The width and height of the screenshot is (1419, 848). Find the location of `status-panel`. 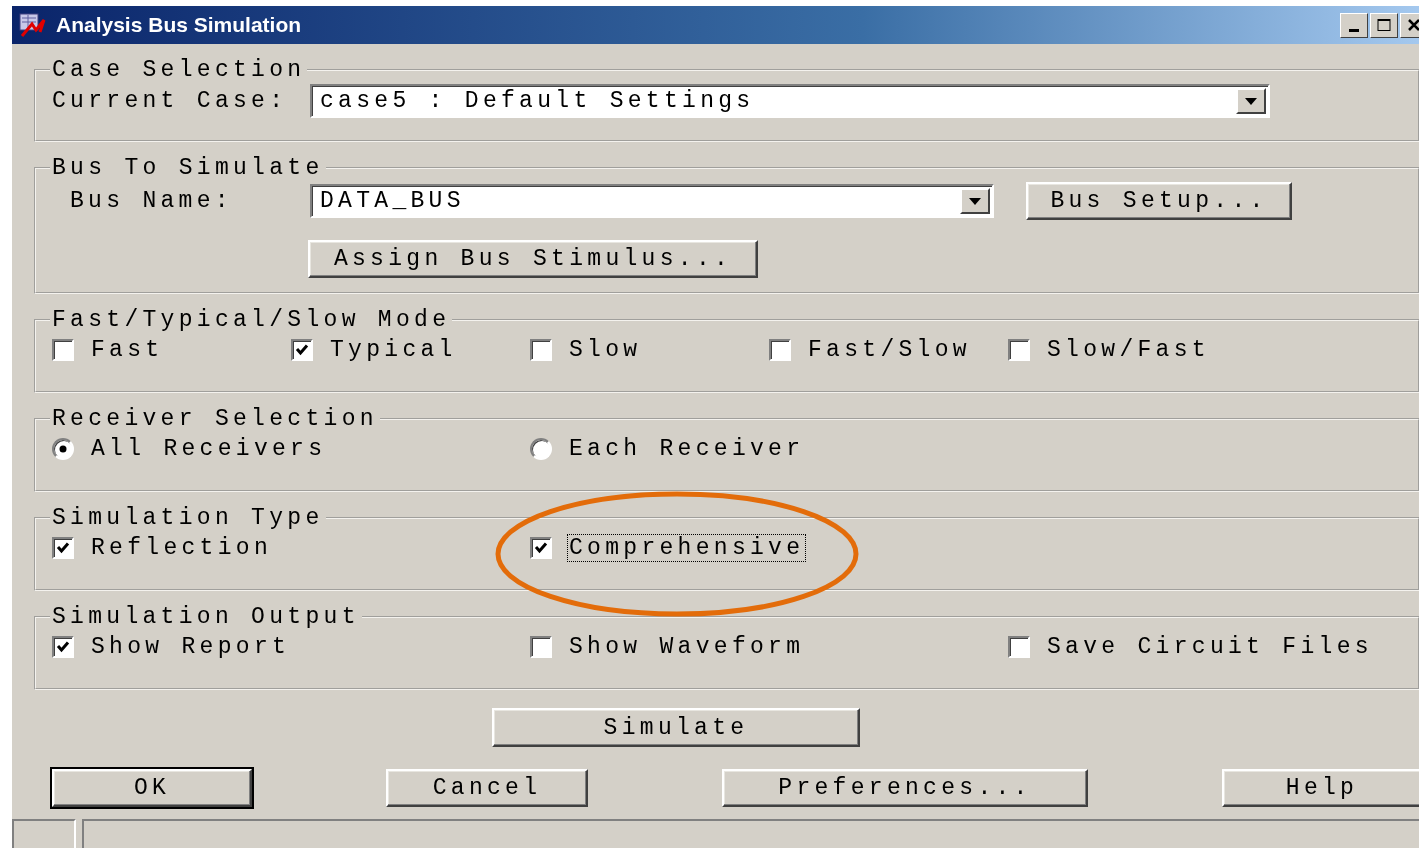

status-panel is located at coordinates (44, 833).